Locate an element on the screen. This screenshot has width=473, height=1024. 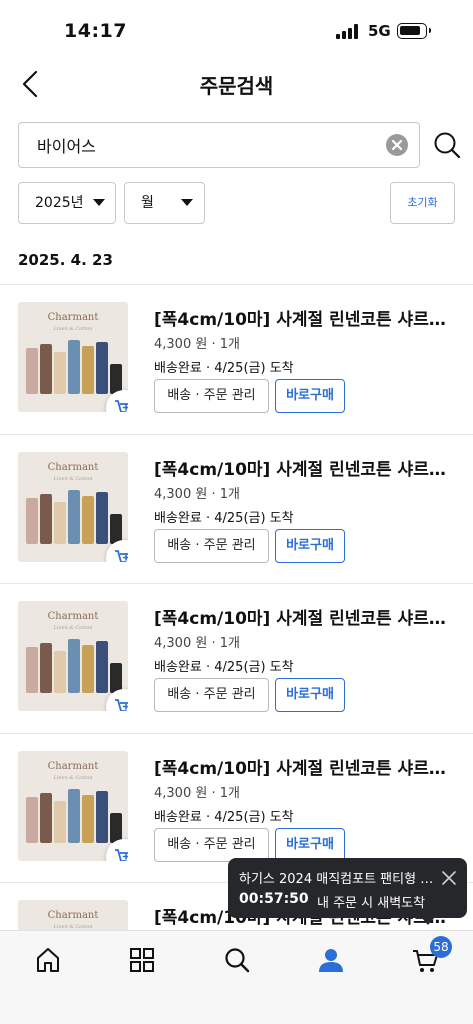
year-select: 2025년 is located at coordinates (67, 203).